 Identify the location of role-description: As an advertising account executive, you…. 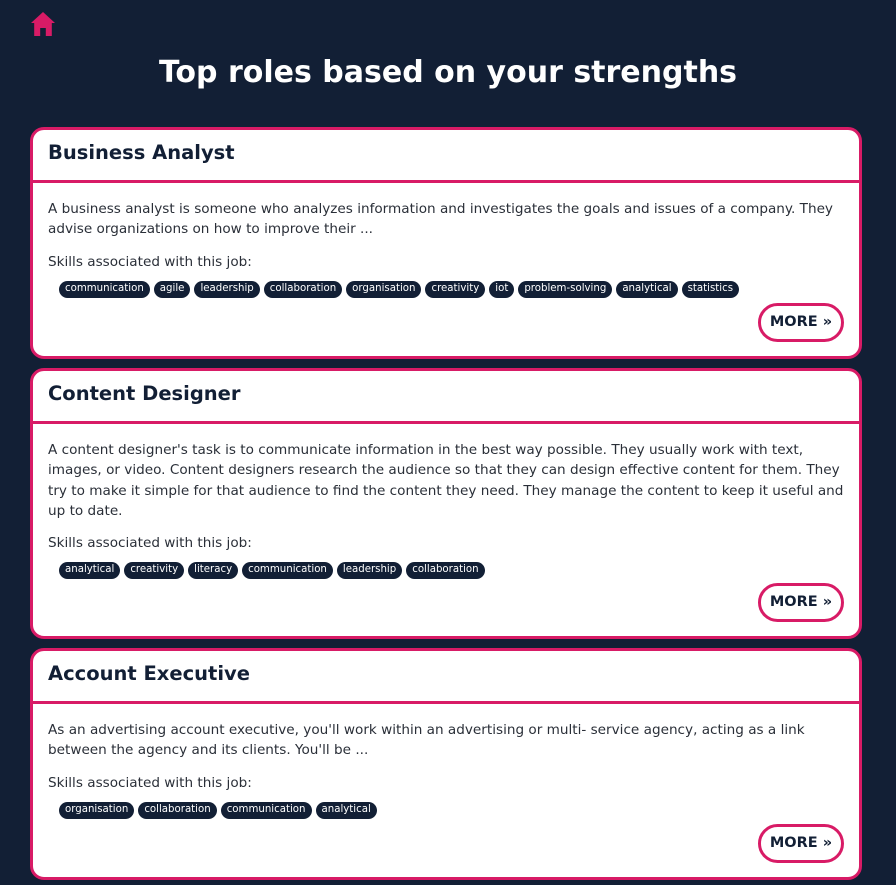
(426, 740).